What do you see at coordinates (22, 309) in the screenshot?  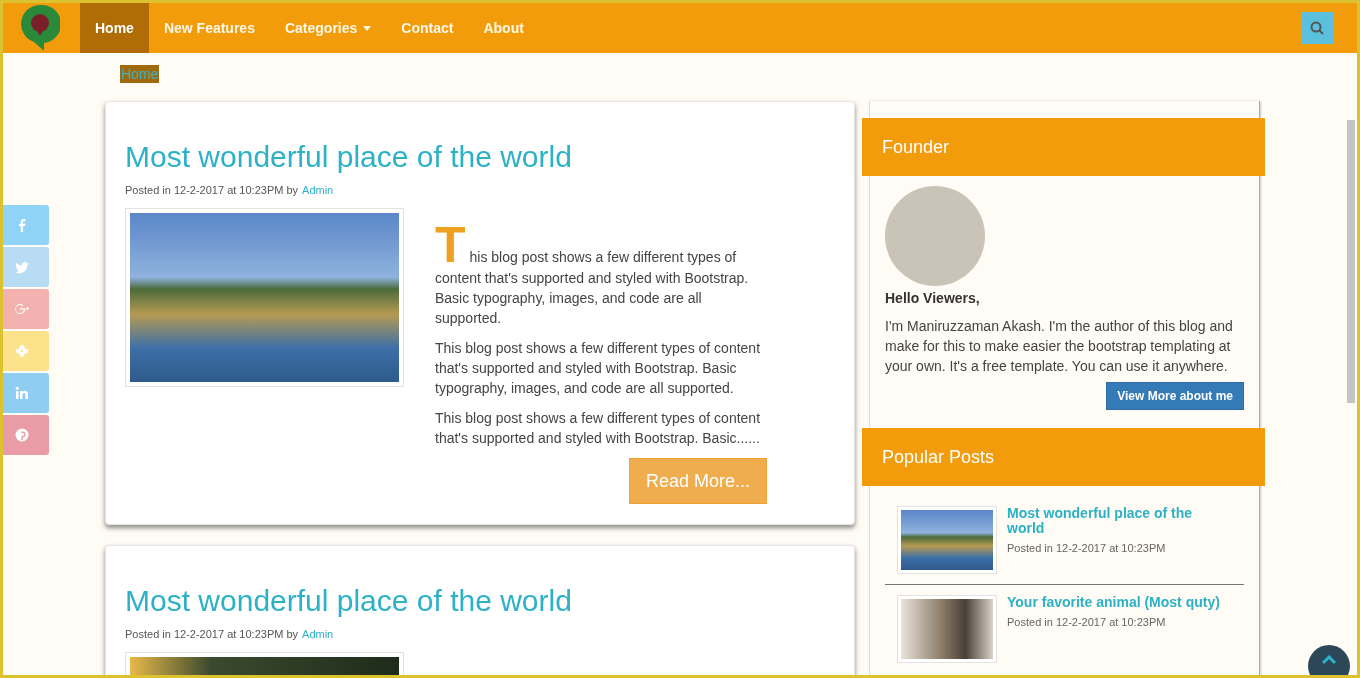 I see `google-plus-icon` at bounding box center [22, 309].